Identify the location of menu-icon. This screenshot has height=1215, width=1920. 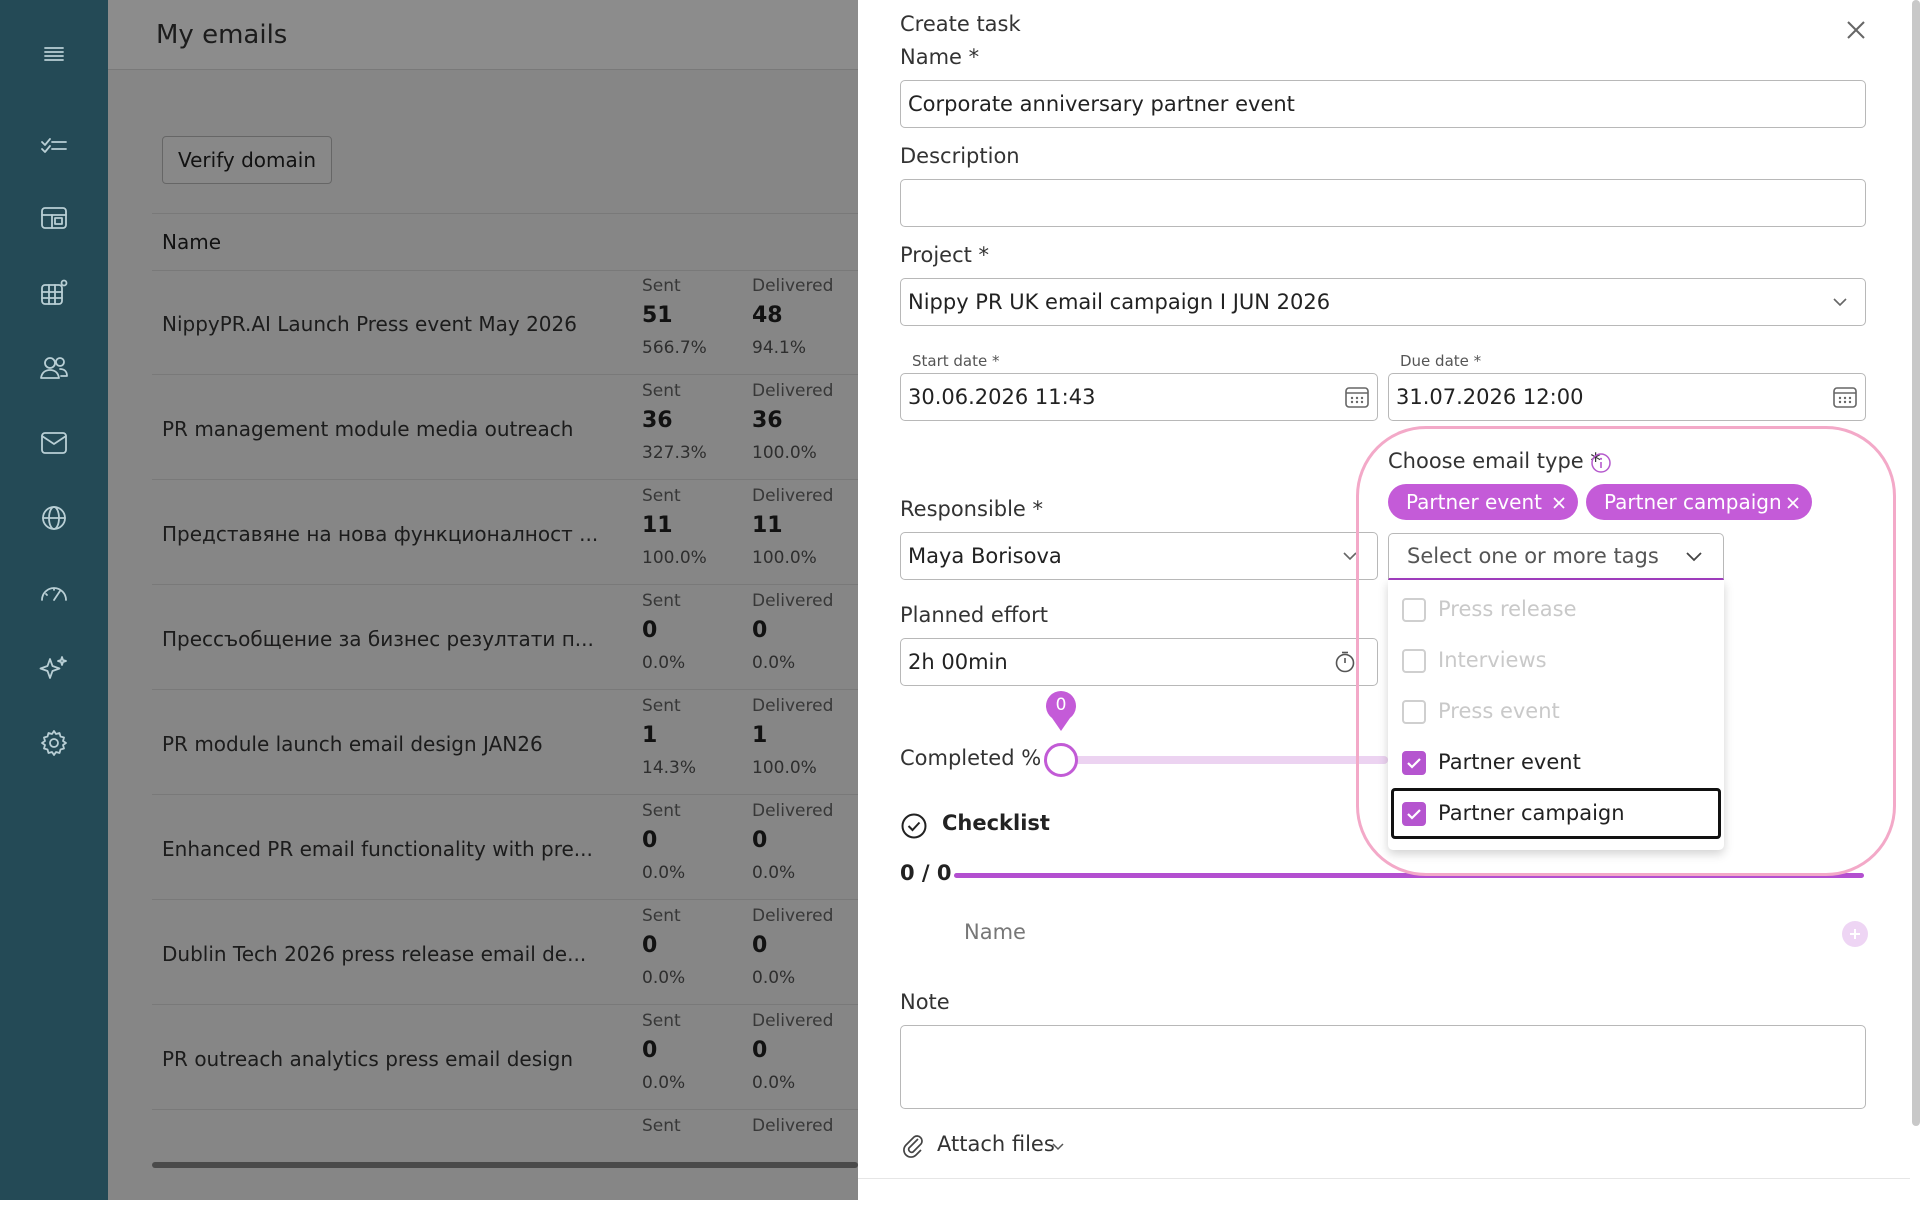
(54, 54).